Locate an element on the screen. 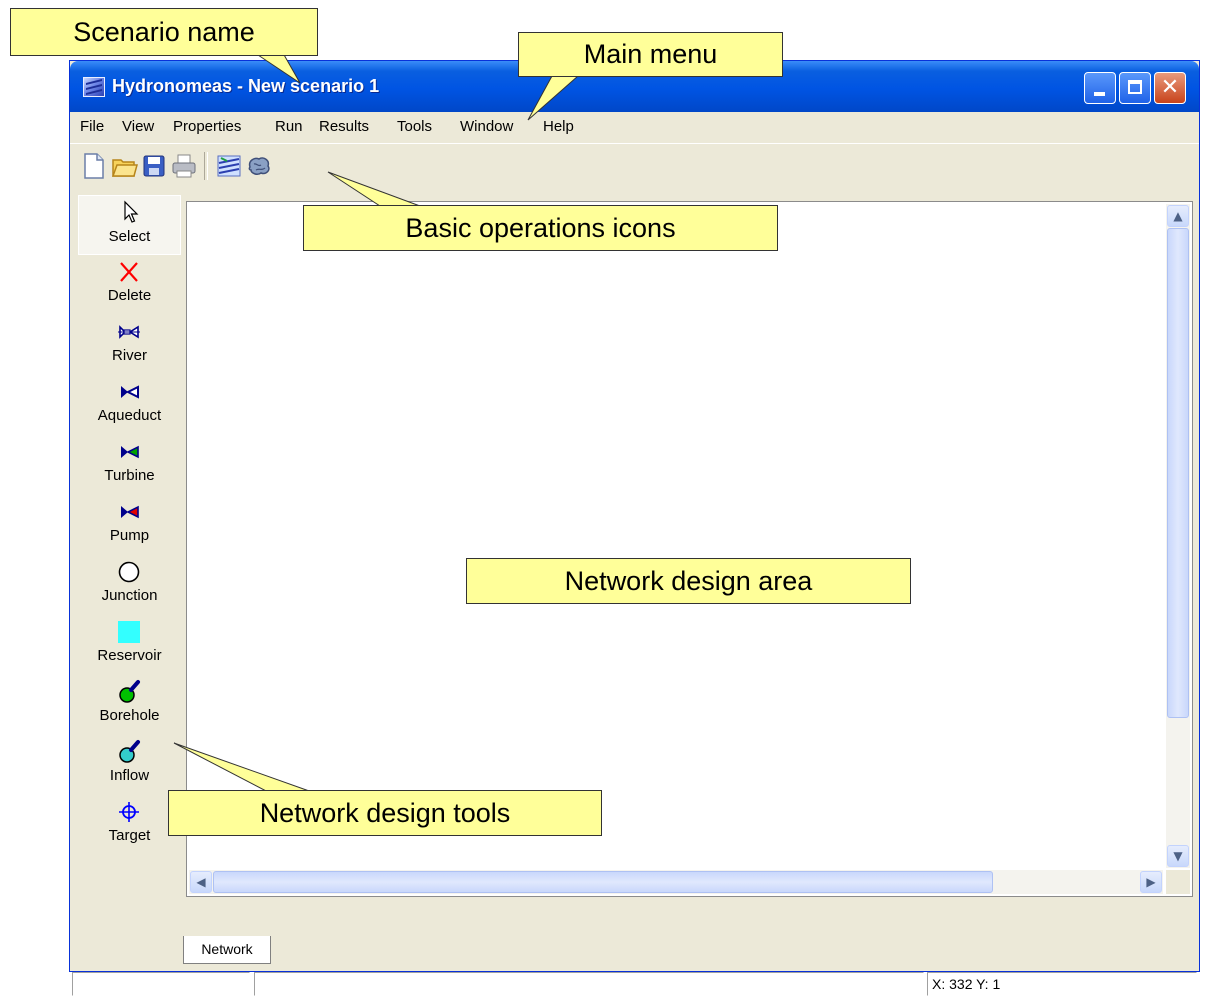 This screenshot has width=1213, height=999. menu-help: Help is located at coordinates (558, 126).